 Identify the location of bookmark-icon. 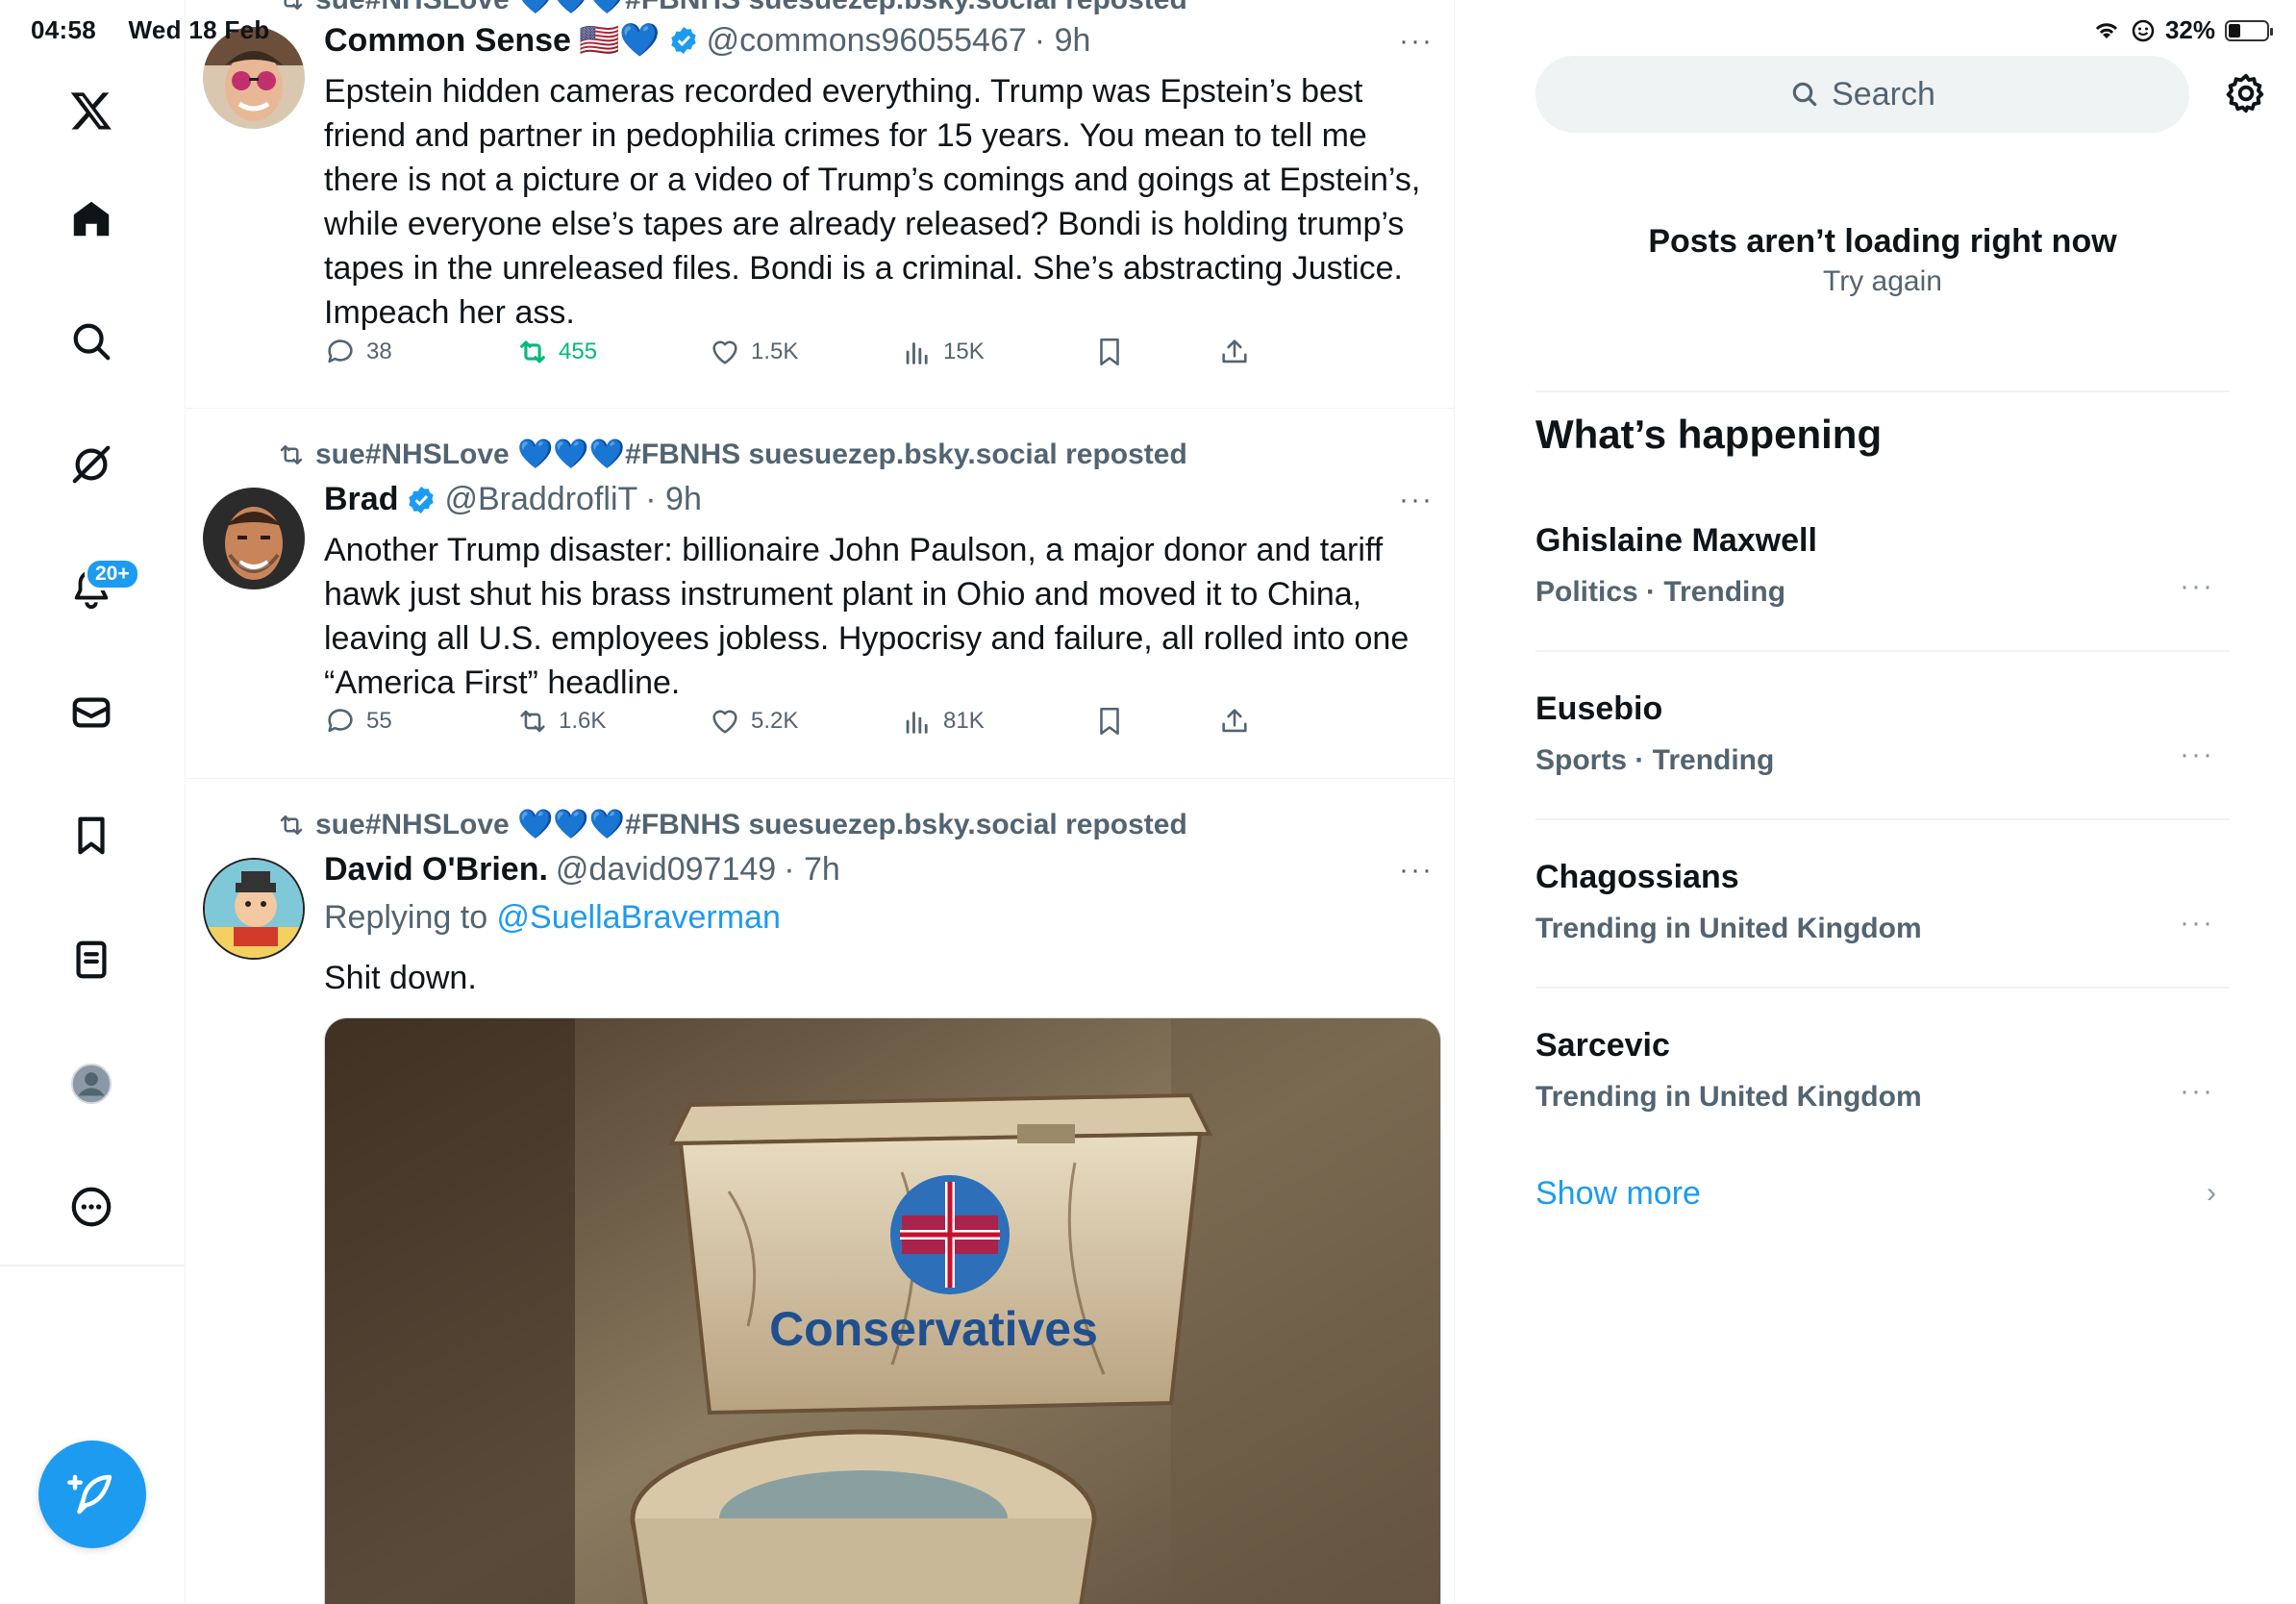
(1109, 352).